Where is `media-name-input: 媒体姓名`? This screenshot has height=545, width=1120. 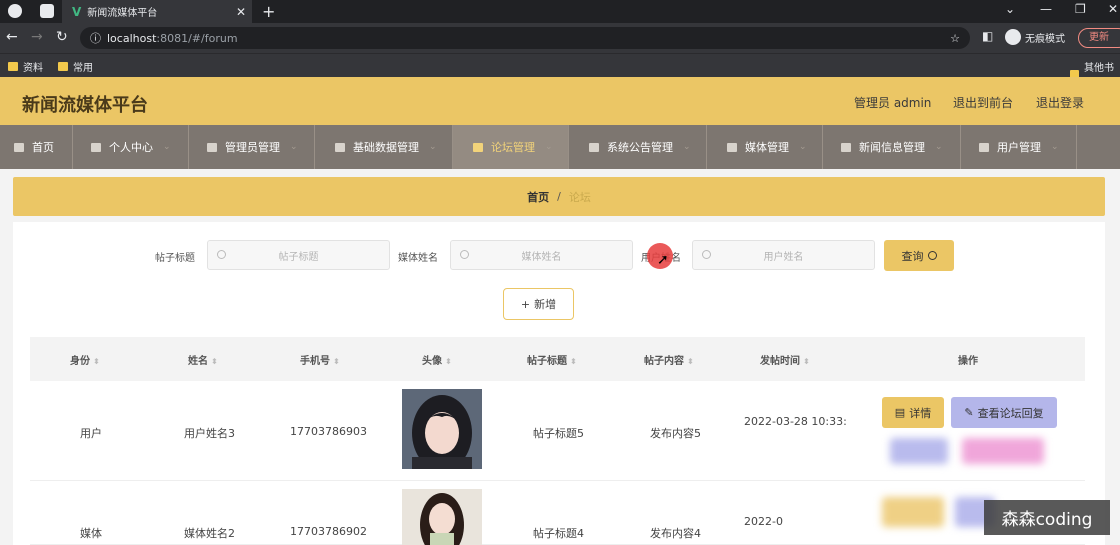
media-name-input: 媒体姓名 is located at coordinates (541, 255).